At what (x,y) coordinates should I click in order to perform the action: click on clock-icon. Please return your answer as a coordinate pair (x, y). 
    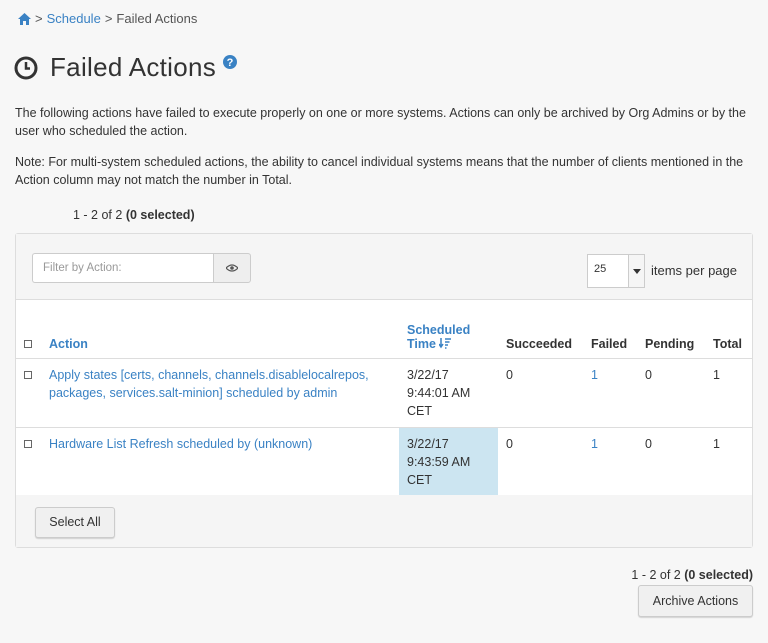
    Looking at the image, I should click on (26, 67).